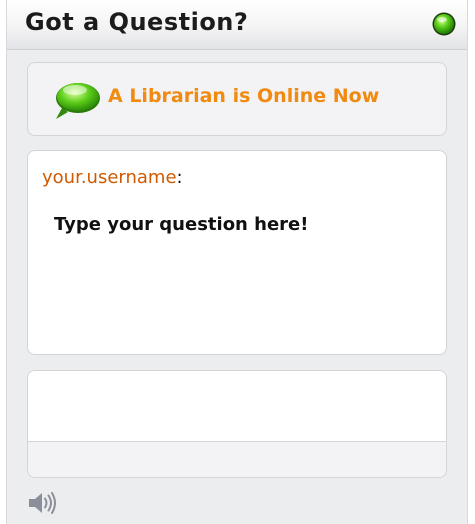 The image size is (475, 524). I want to click on widget-header: Got a Question?, so click(237, 25).